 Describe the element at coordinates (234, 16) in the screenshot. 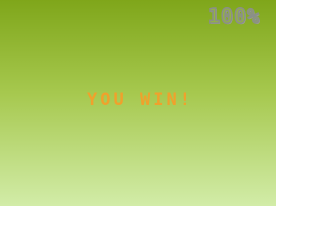

I see `progress-percent-display: 100%` at that location.